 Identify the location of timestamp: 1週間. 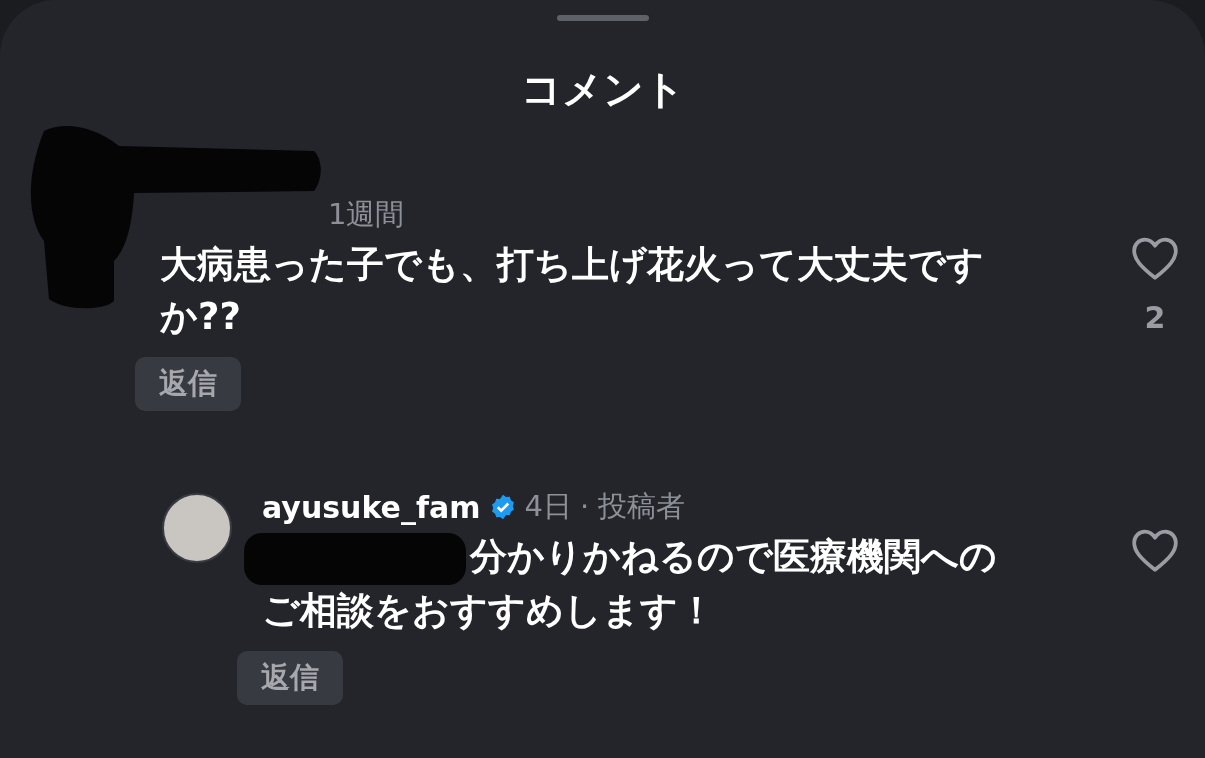
(366, 215).